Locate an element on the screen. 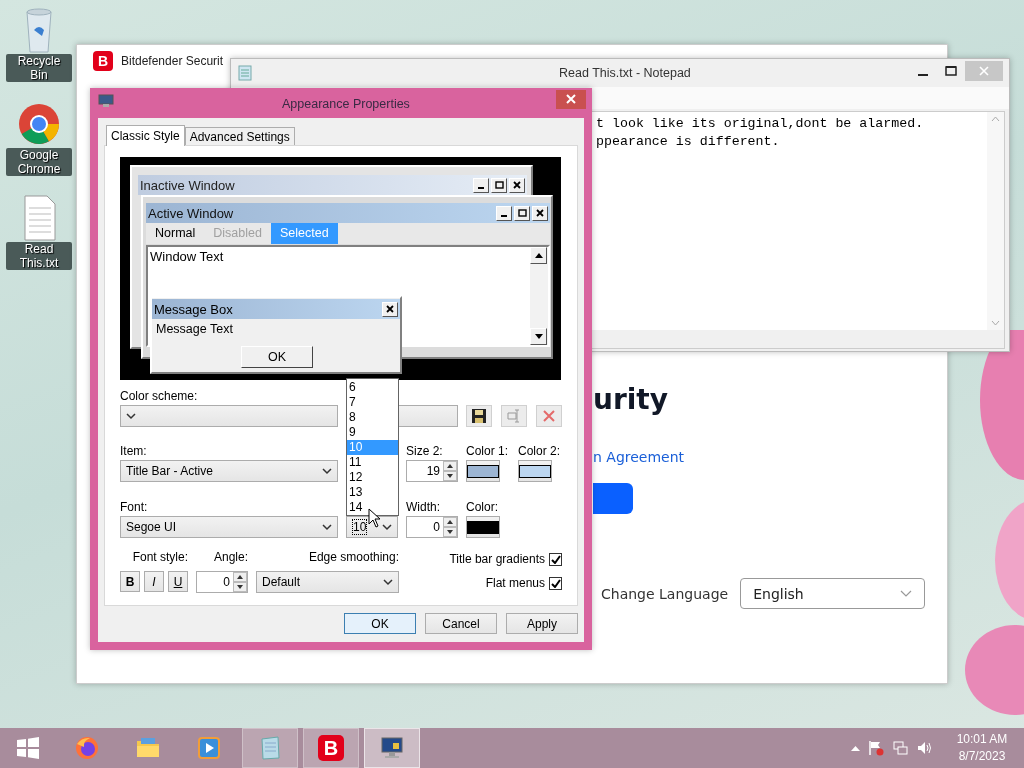 This screenshot has width=1024, height=768. desktop-icon-label: Recycle Bin is located at coordinates (39, 68).